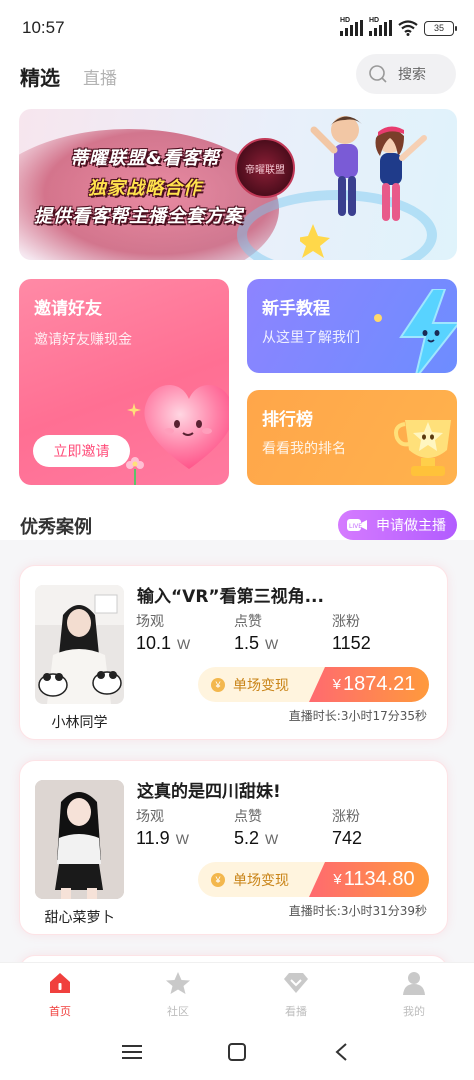 This screenshot has width=474, height=1080. Describe the element at coordinates (60, 983) in the screenshot. I see `home-icon` at that location.